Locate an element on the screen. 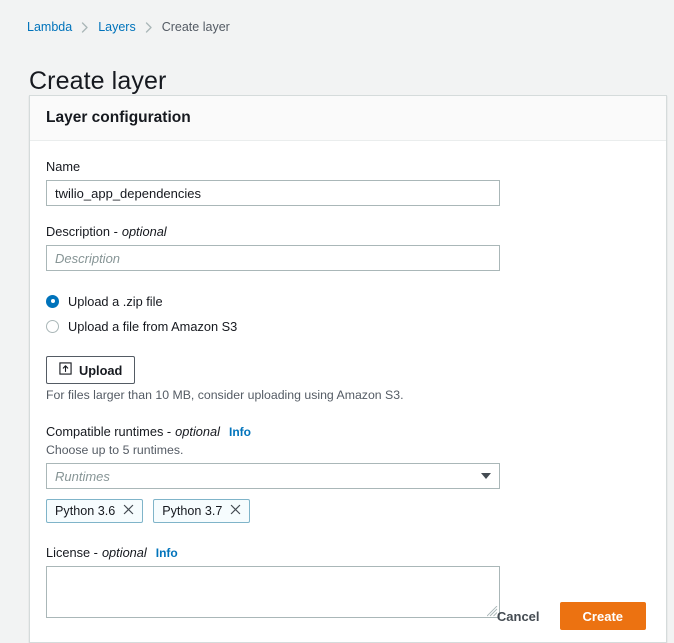 This screenshot has height=643, width=674. footer-actions: Cancel Create is located at coordinates (570, 616).